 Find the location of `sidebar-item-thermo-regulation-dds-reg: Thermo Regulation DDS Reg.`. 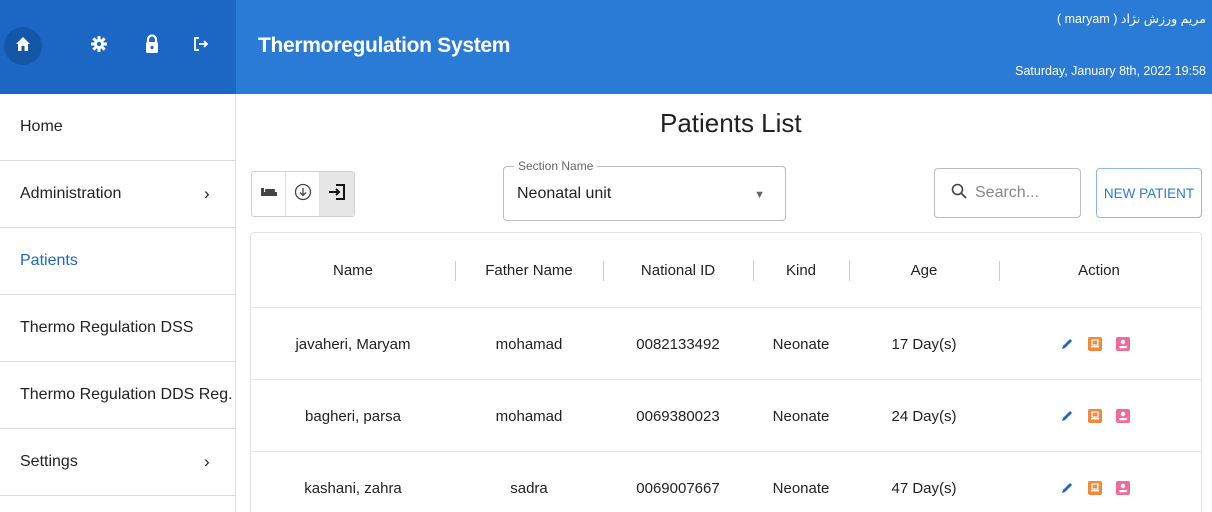

sidebar-item-thermo-regulation-dds-reg: Thermo Regulation DDS Reg. is located at coordinates (118, 395).